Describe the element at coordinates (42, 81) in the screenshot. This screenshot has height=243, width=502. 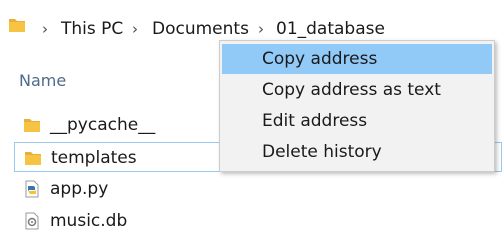
I see `column-header-name: Name` at that location.